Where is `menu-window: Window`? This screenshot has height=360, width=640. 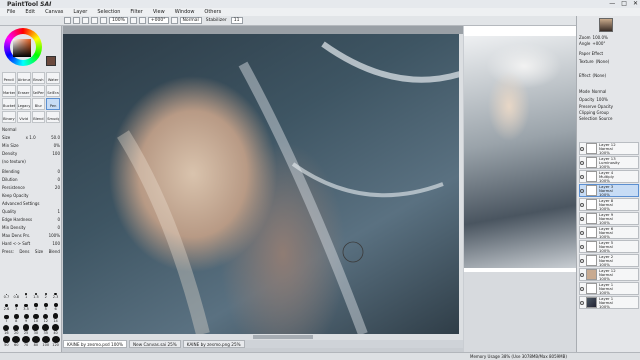
menu-window: Window is located at coordinates (185, 12).